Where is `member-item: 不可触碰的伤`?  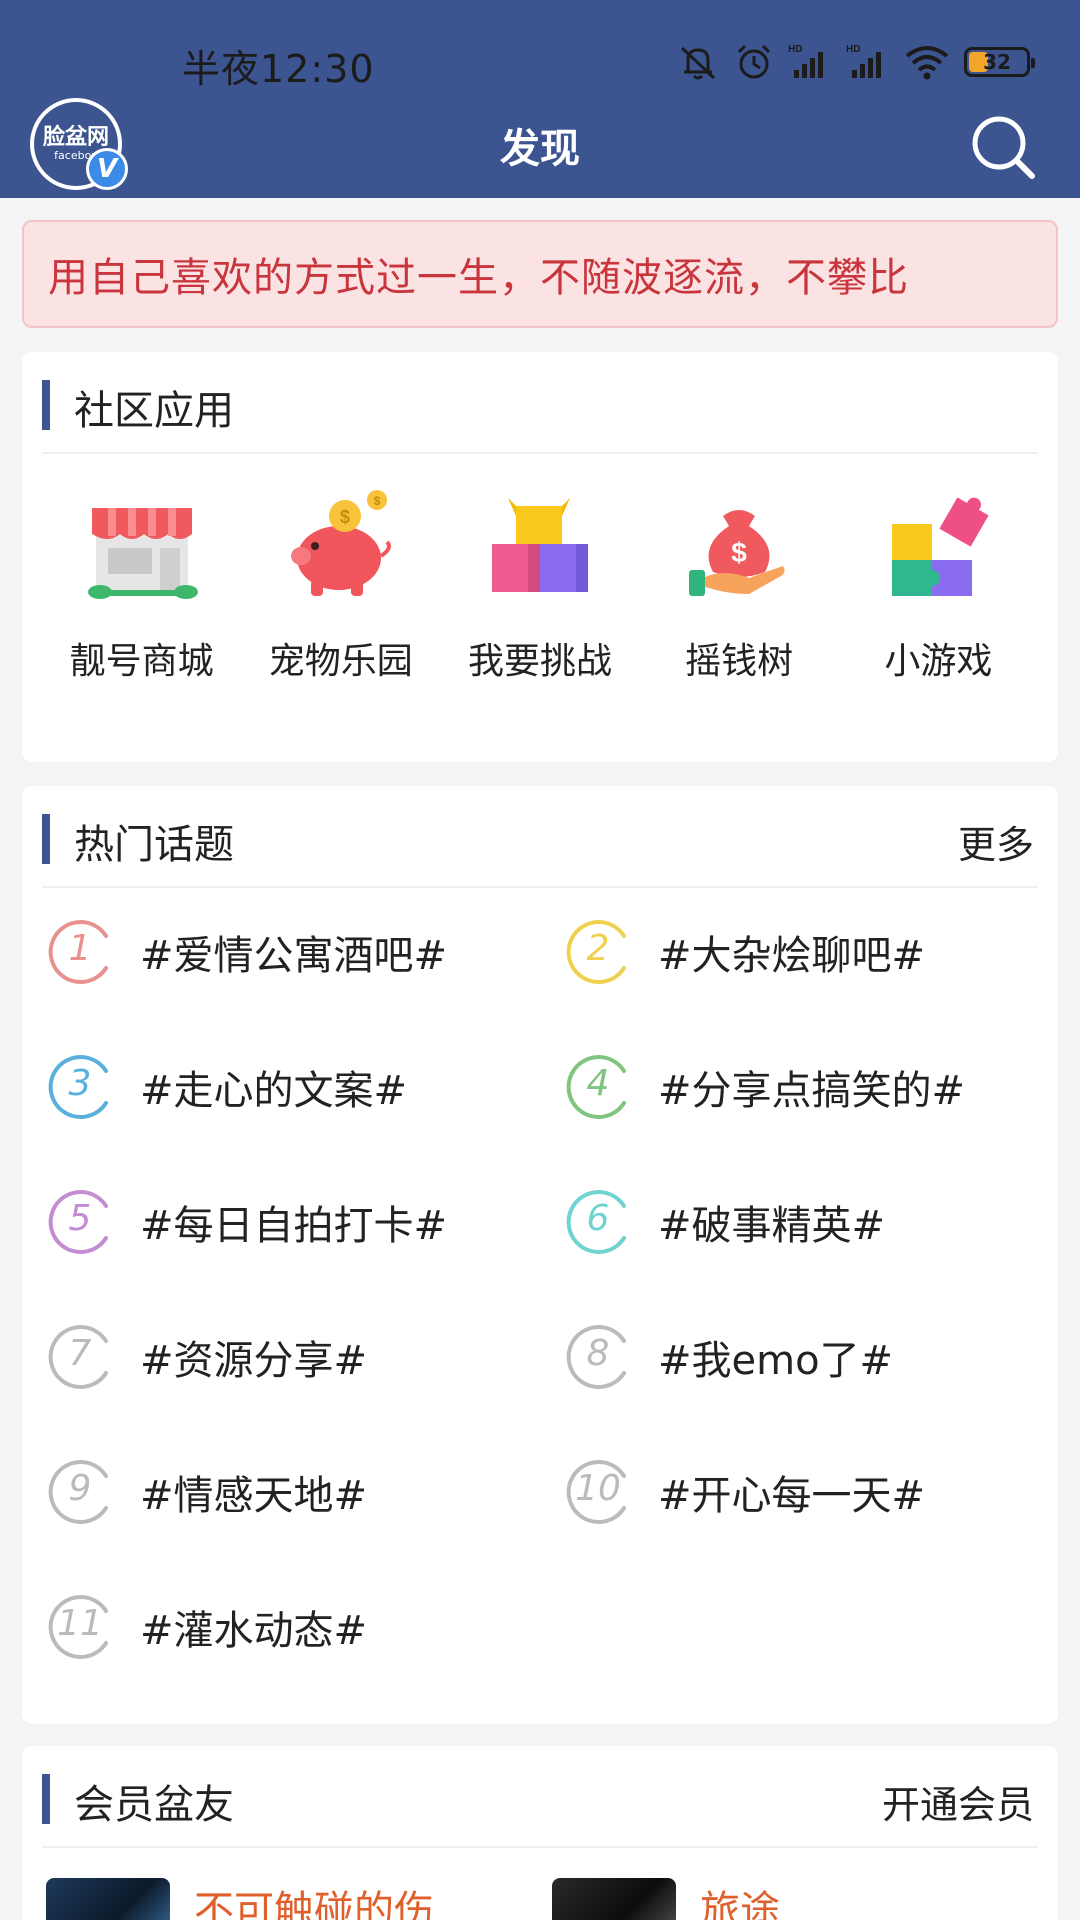 member-item: 不可触碰的伤 is located at coordinates (240, 1899).